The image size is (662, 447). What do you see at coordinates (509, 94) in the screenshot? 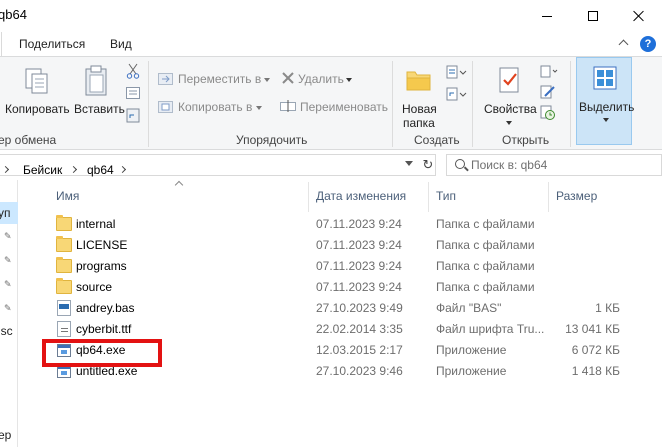
I see `properties-button: Свойства` at bounding box center [509, 94].